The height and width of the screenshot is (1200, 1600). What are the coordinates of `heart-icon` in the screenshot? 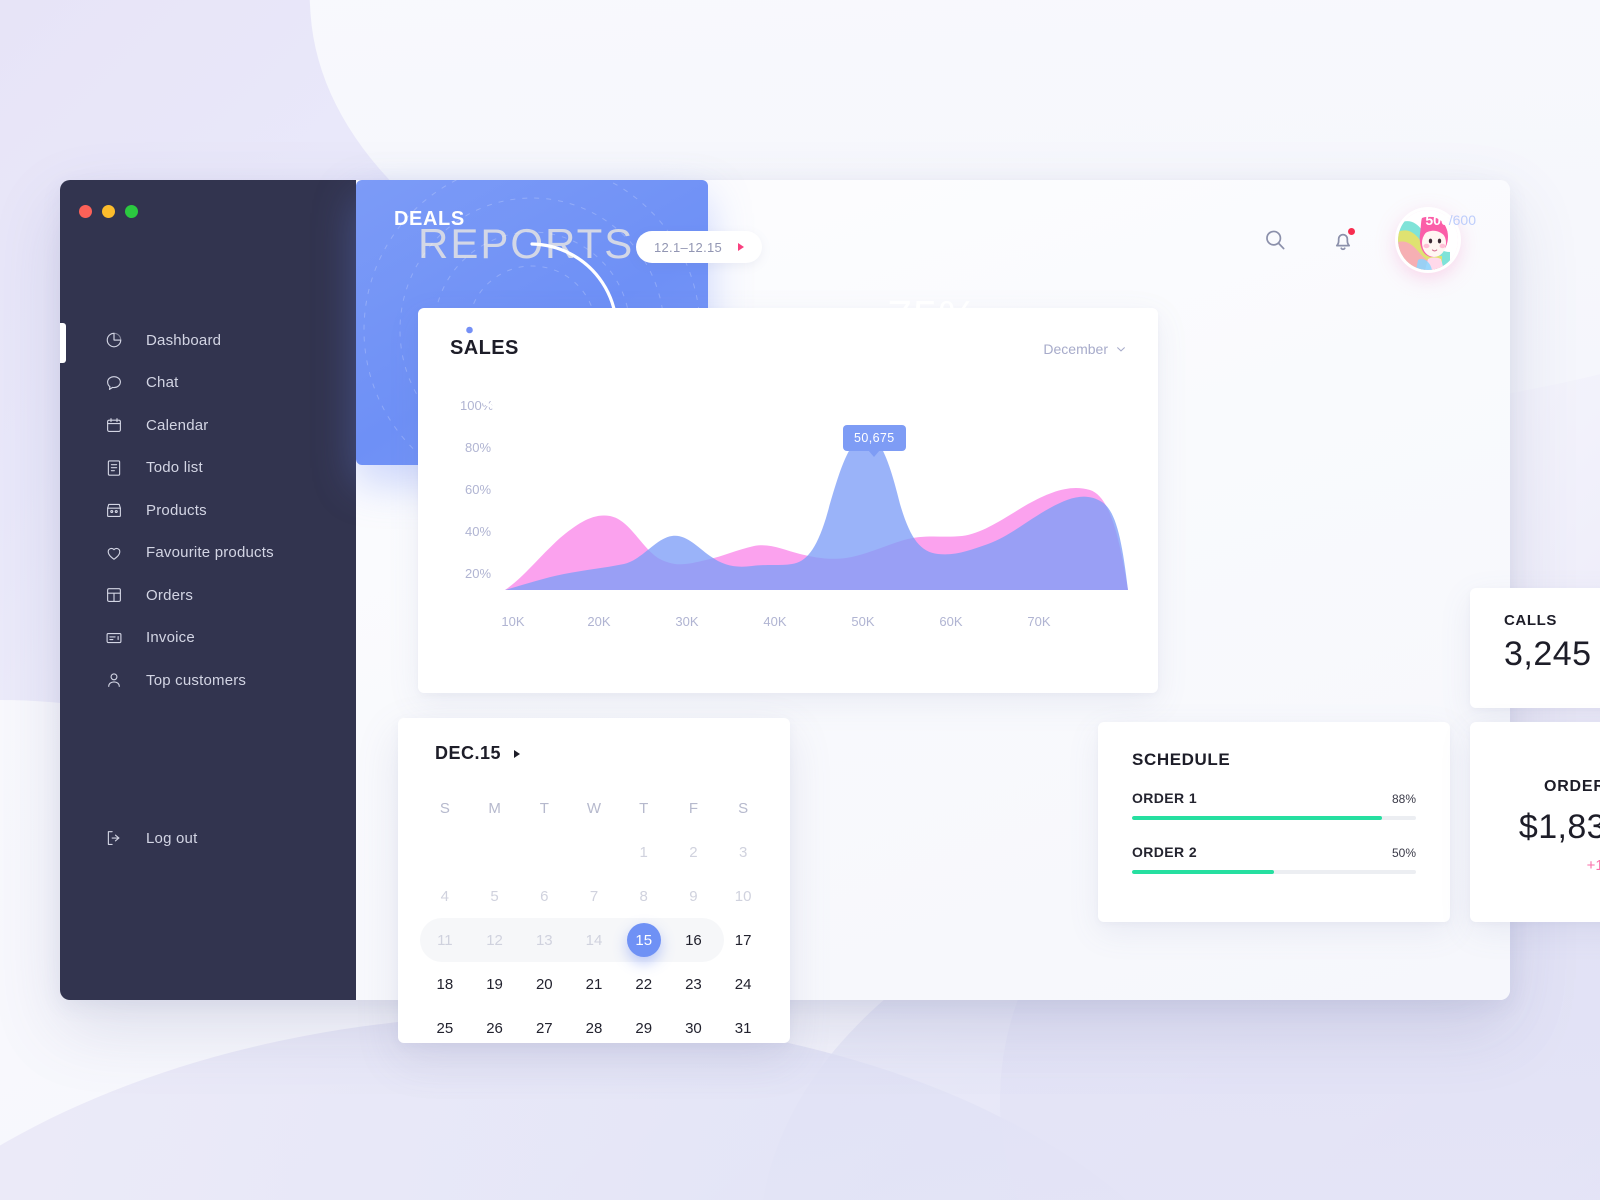 It's located at (114, 553).